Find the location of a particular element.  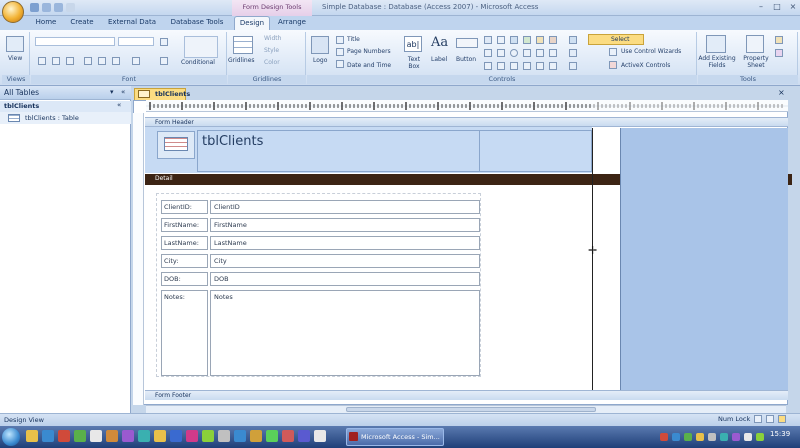

unbound-object-icon is located at coordinates (540, 66).